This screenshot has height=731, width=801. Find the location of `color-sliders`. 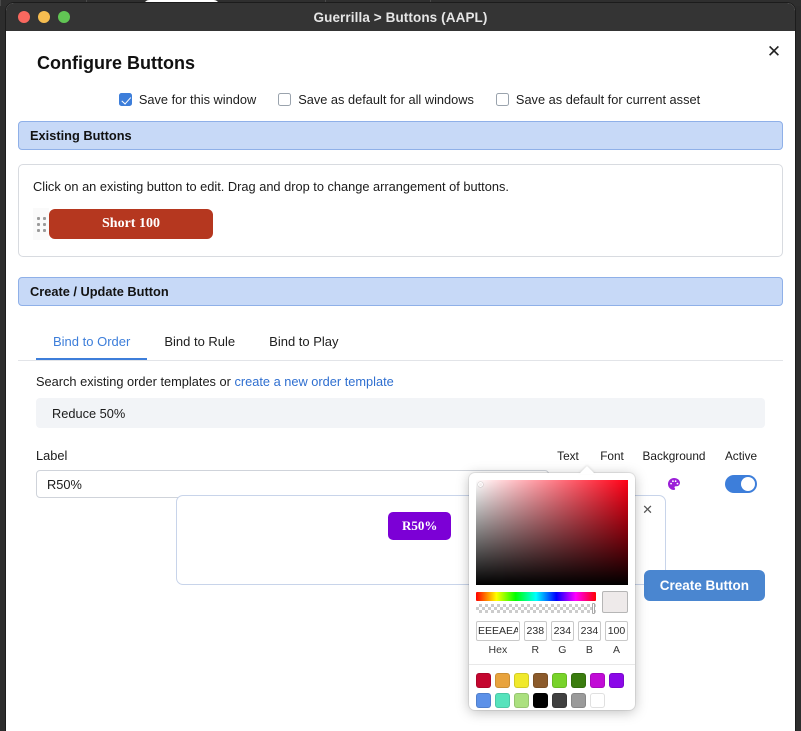

color-sliders is located at coordinates (552, 602).